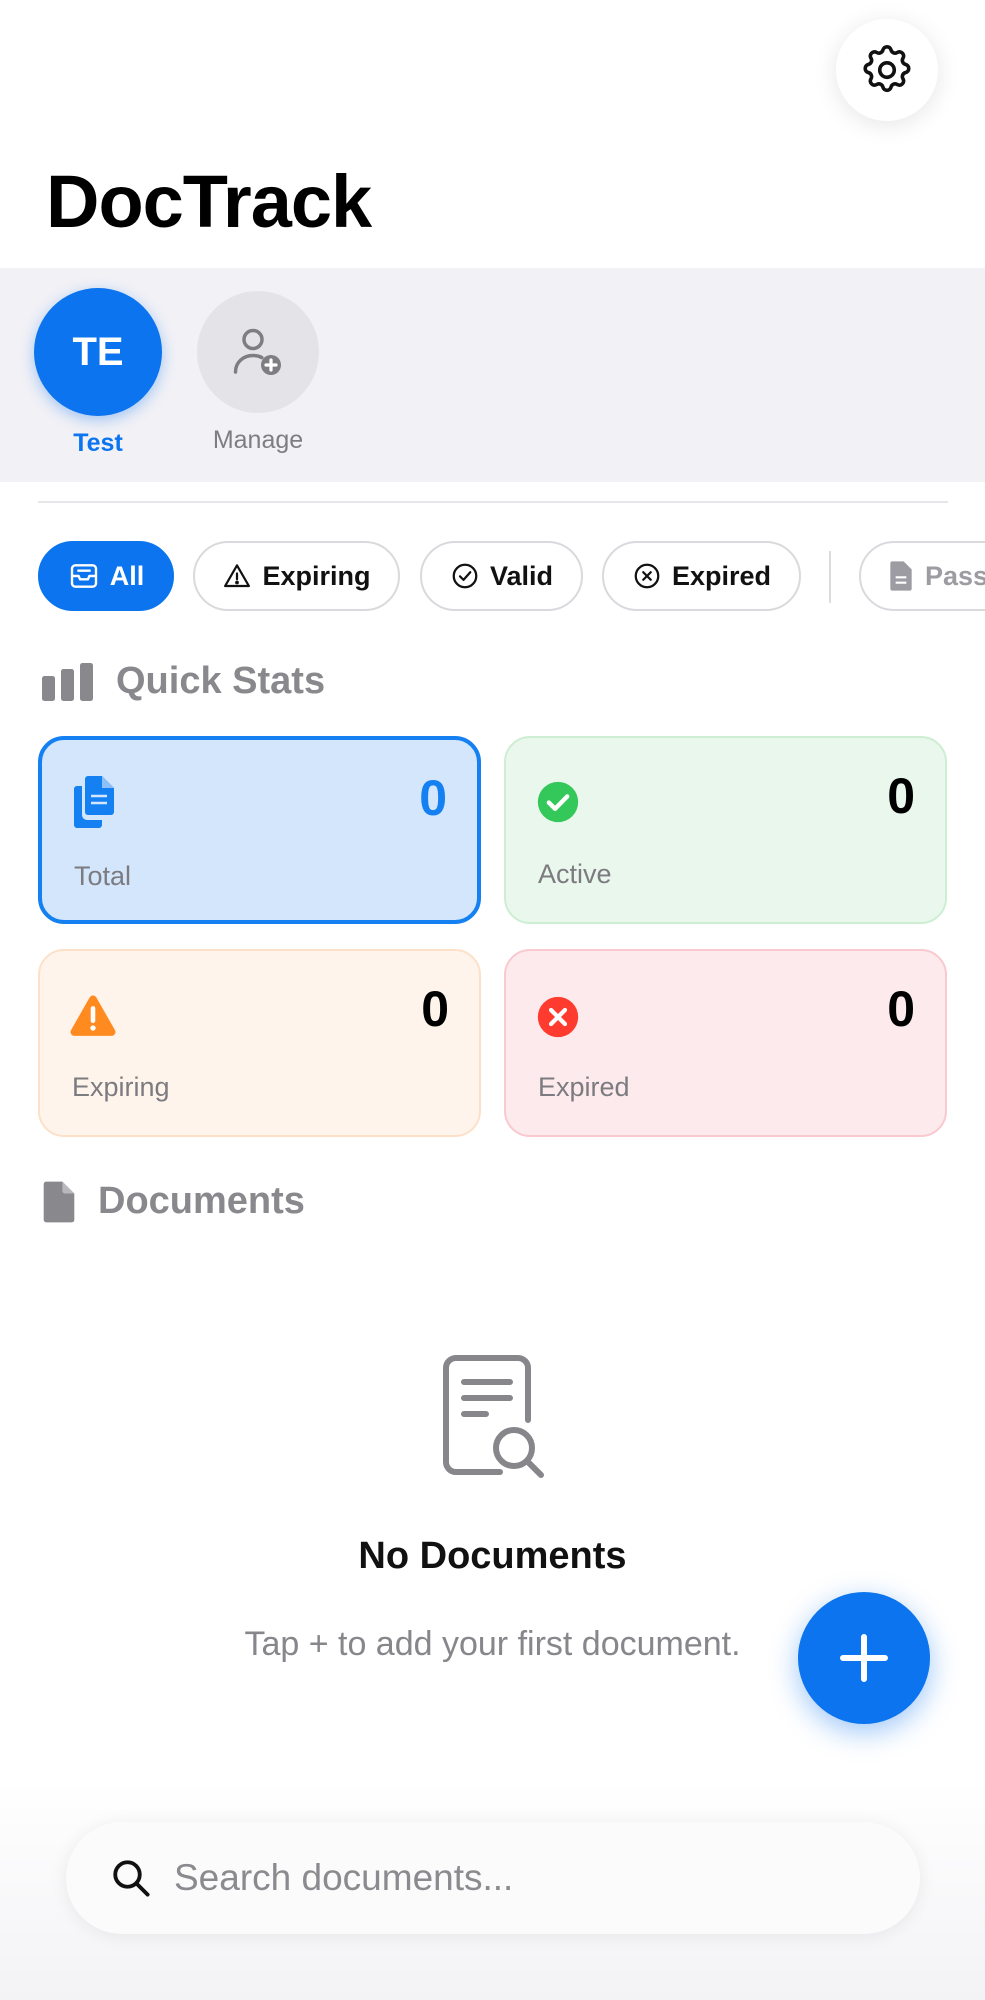  What do you see at coordinates (127, 575) in the screenshot?
I see `filter-chip-label: All` at bounding box center [127, 575].